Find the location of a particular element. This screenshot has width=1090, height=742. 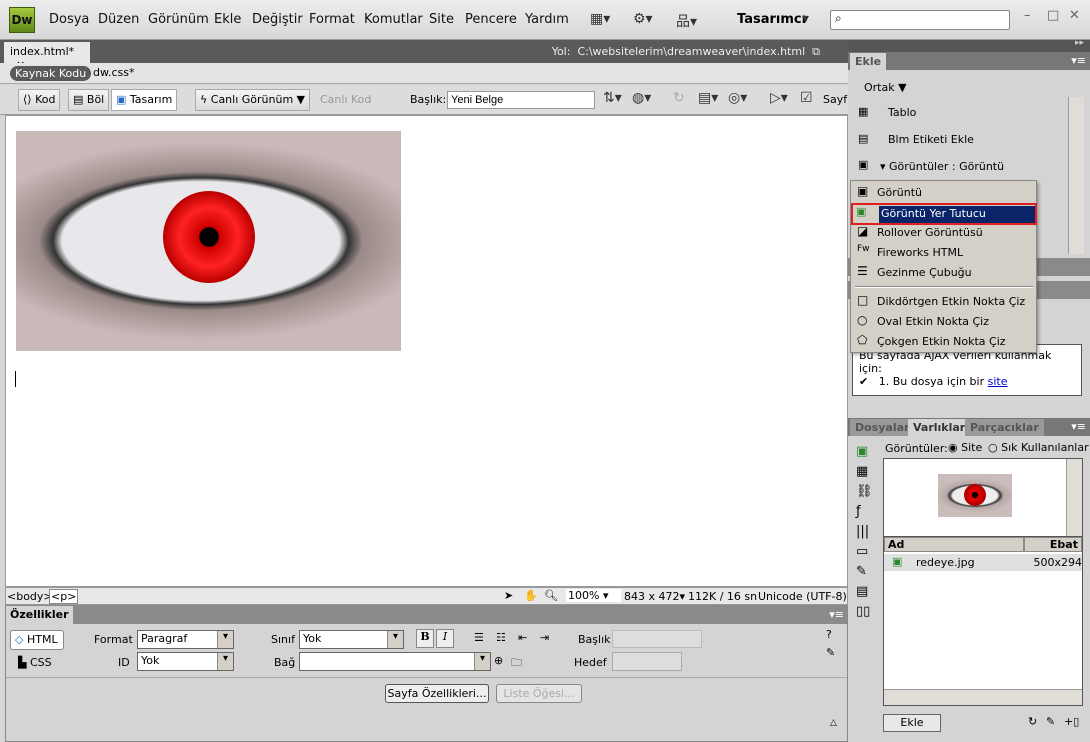

view-options-icon: ▤▾ is located at coordinates (708, 98).